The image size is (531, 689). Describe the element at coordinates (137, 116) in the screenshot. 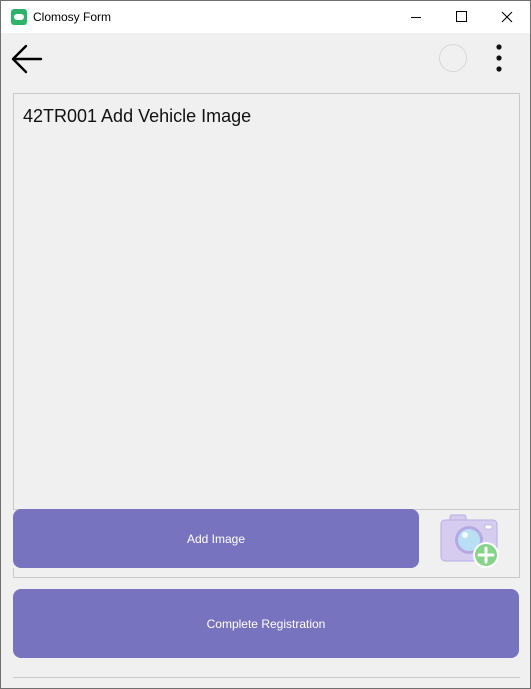

I see `panel-title: 42TR001 Add Vehicle Image` at that location.